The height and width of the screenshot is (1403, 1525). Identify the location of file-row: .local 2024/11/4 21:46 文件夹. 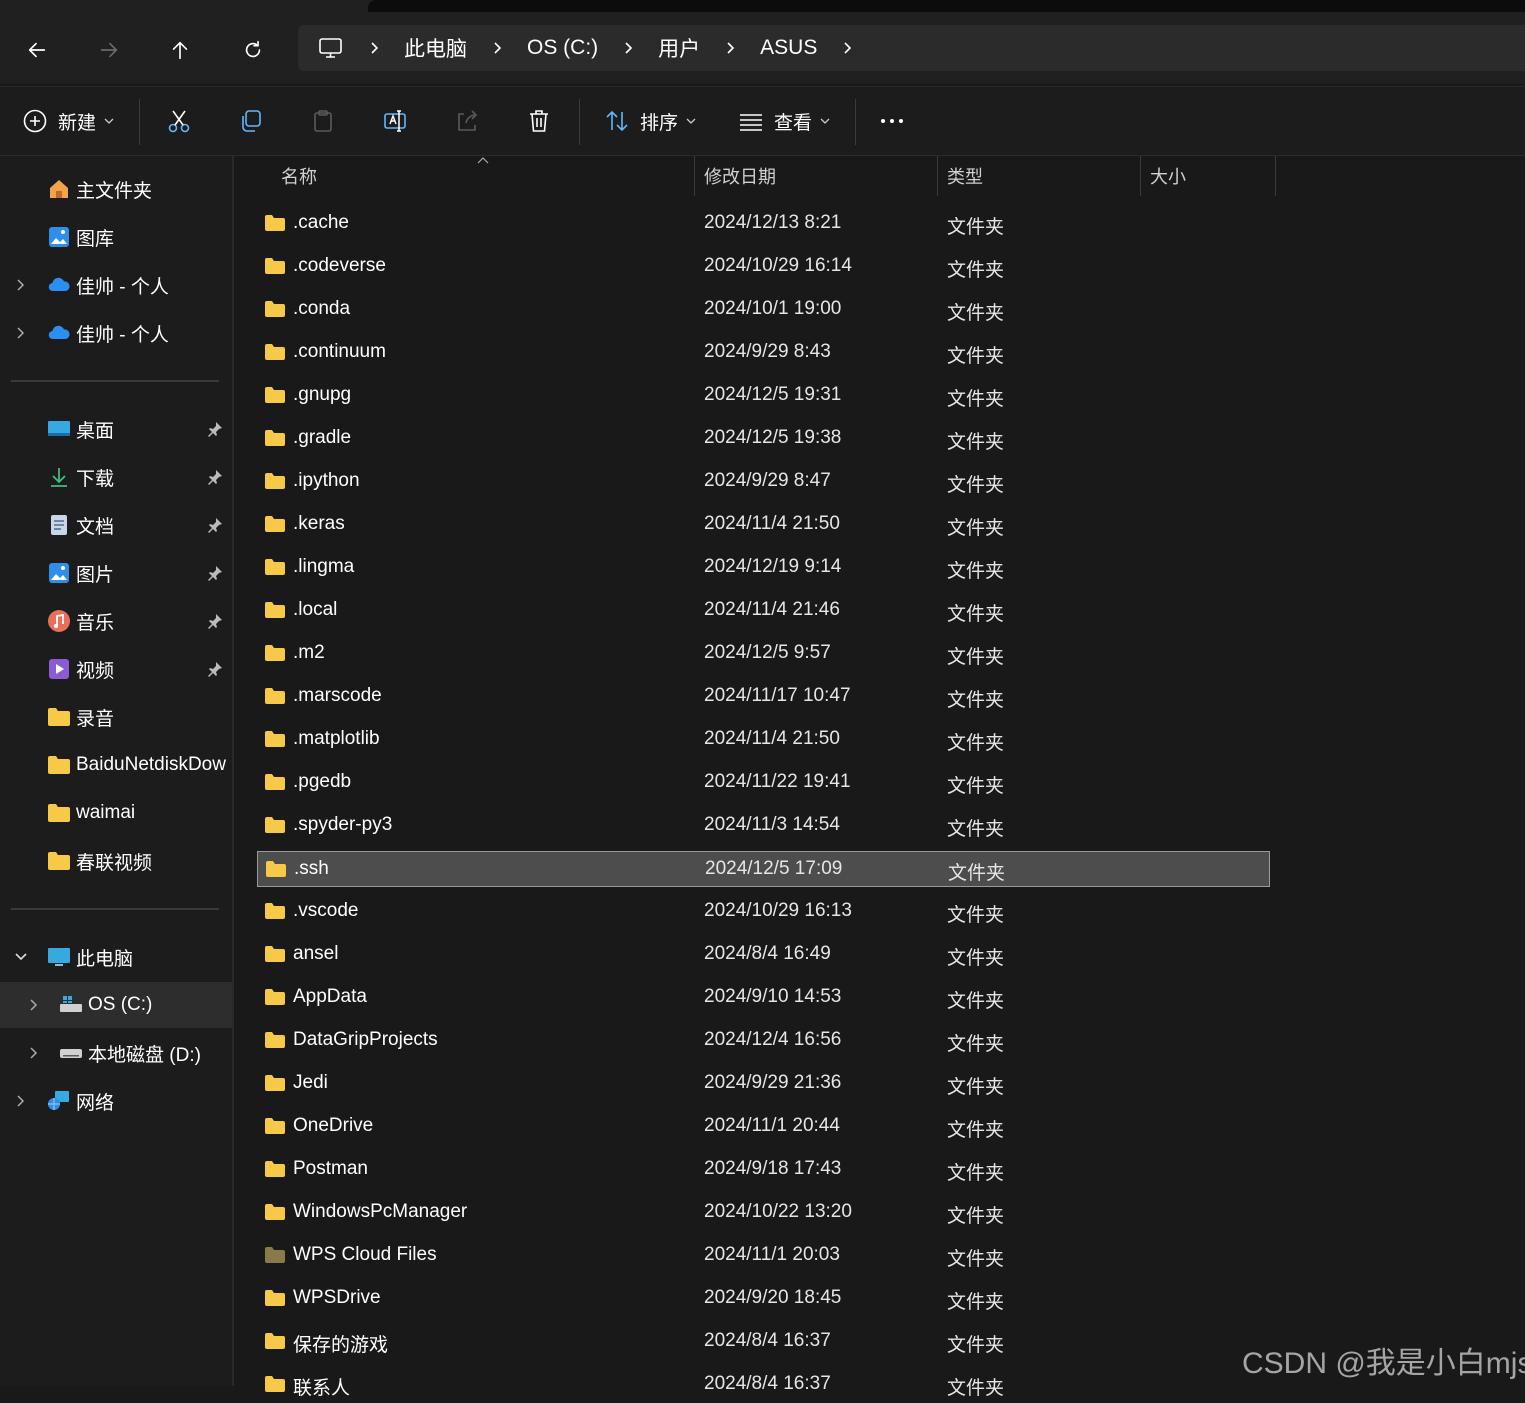
(763, 611).